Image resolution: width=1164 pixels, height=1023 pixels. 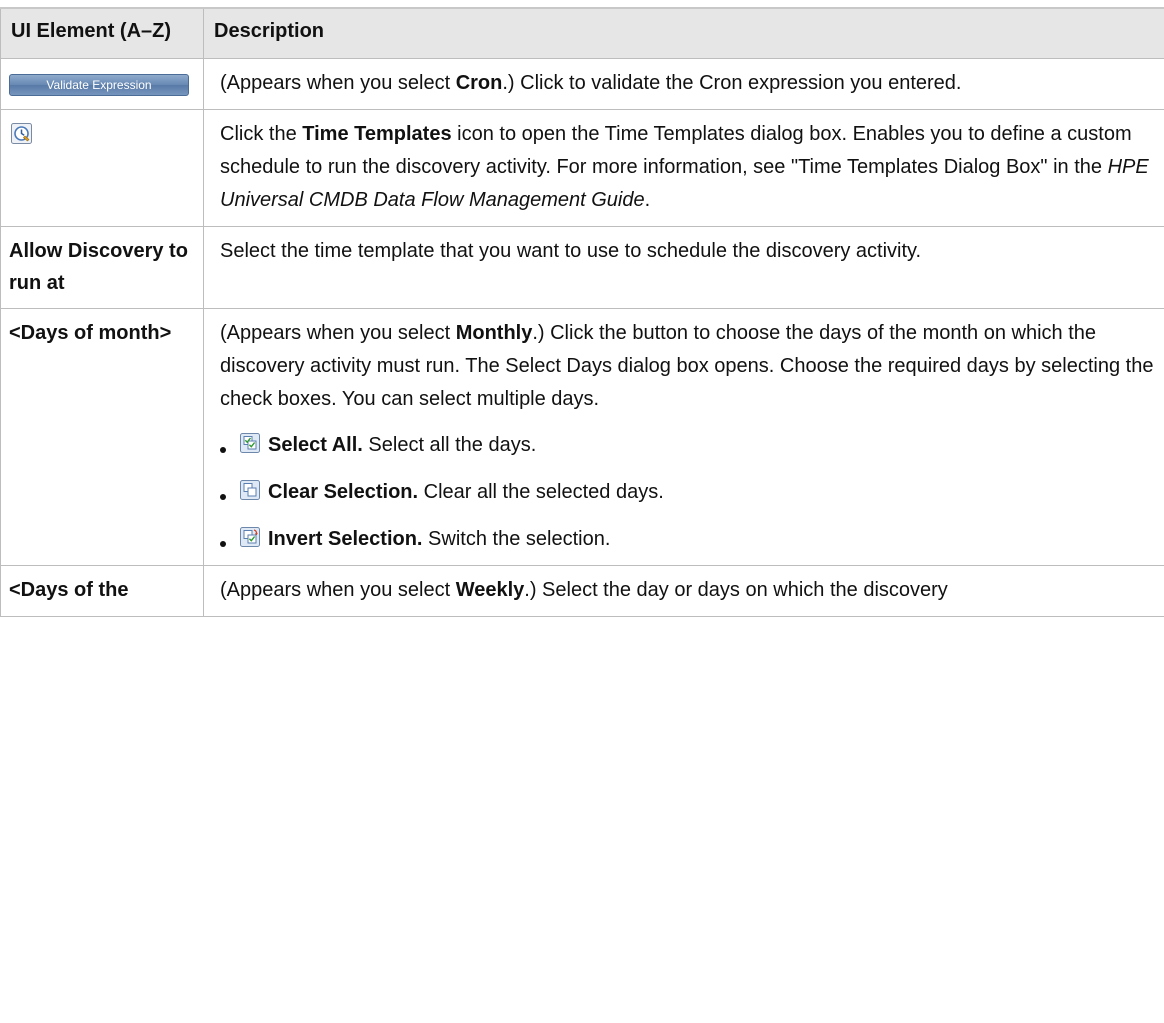 I want to click on ui-element-cell: <Days of the, so click(x=102, y=591).